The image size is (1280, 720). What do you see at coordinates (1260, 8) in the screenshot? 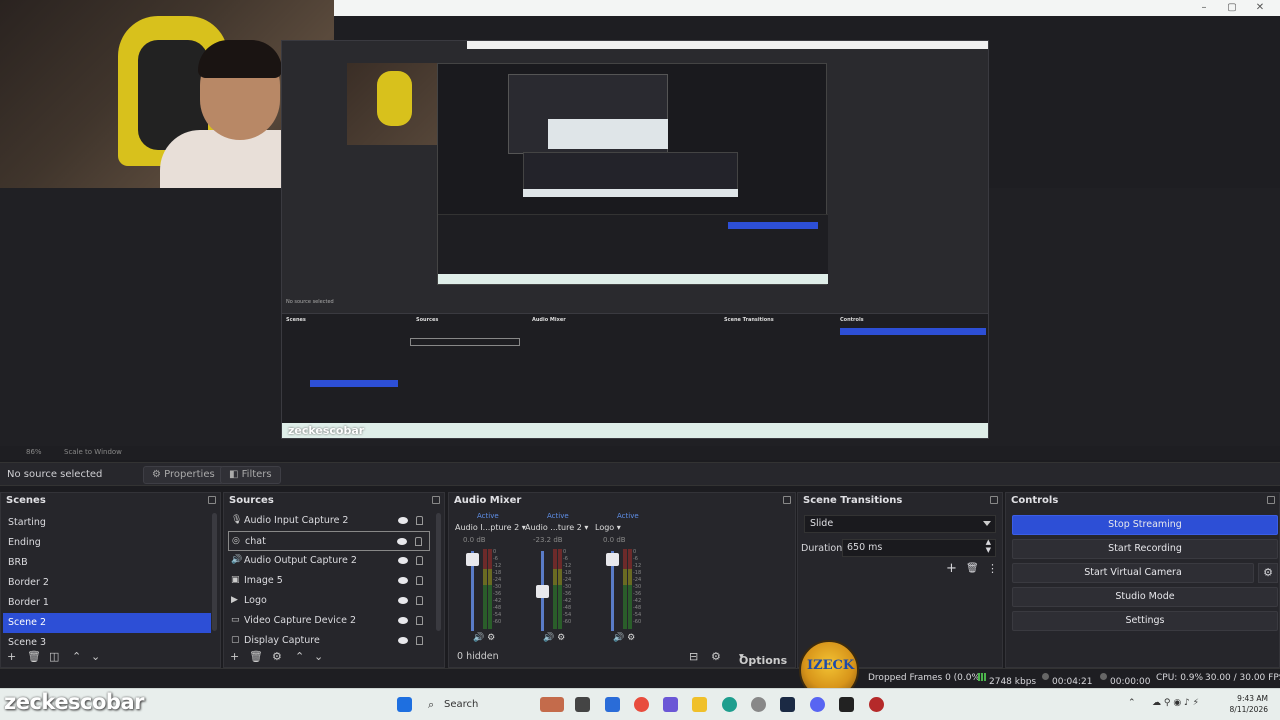
I see `close-icon: ✕` at bounding box center [1260, 8].